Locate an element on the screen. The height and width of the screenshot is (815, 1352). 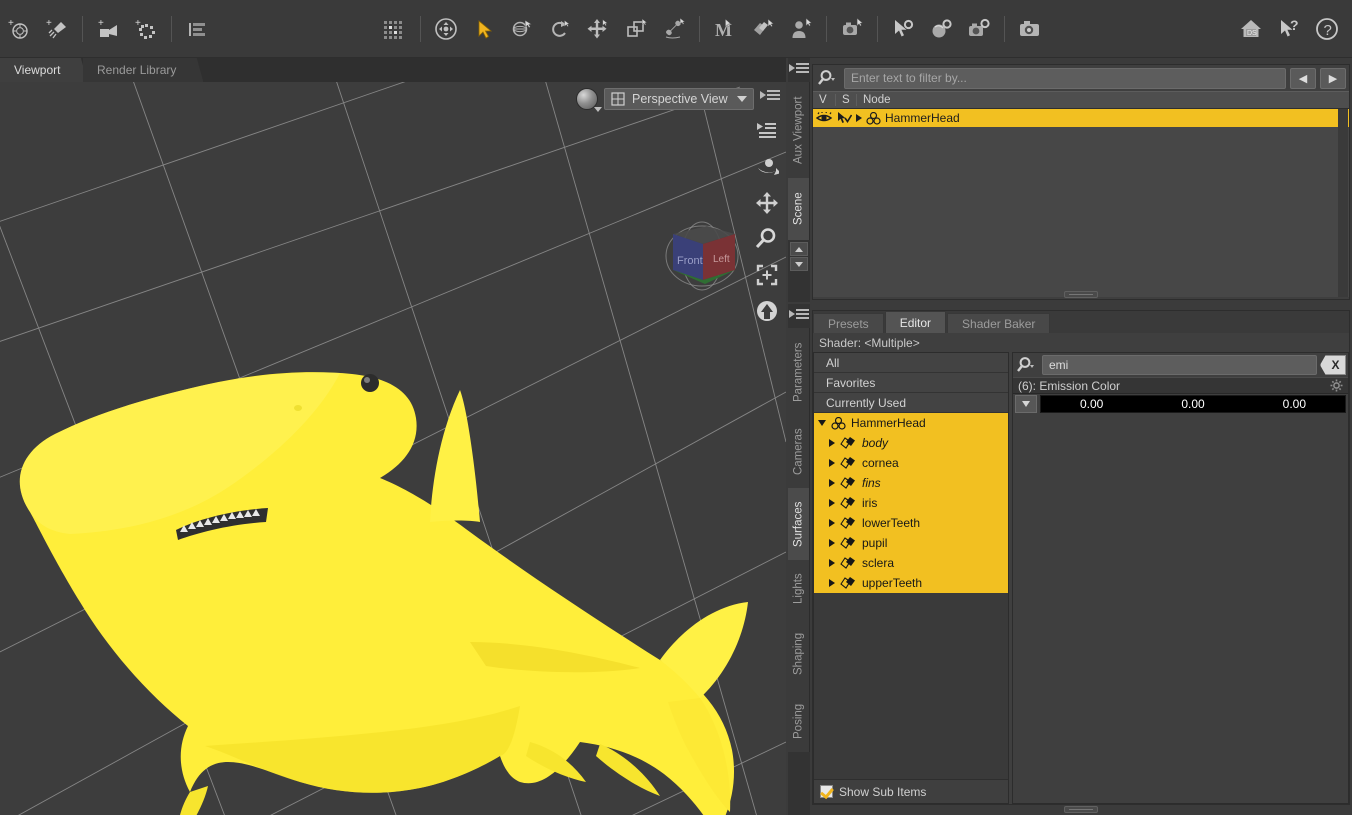
render-settings-icon is located at coordinates (979, 29).